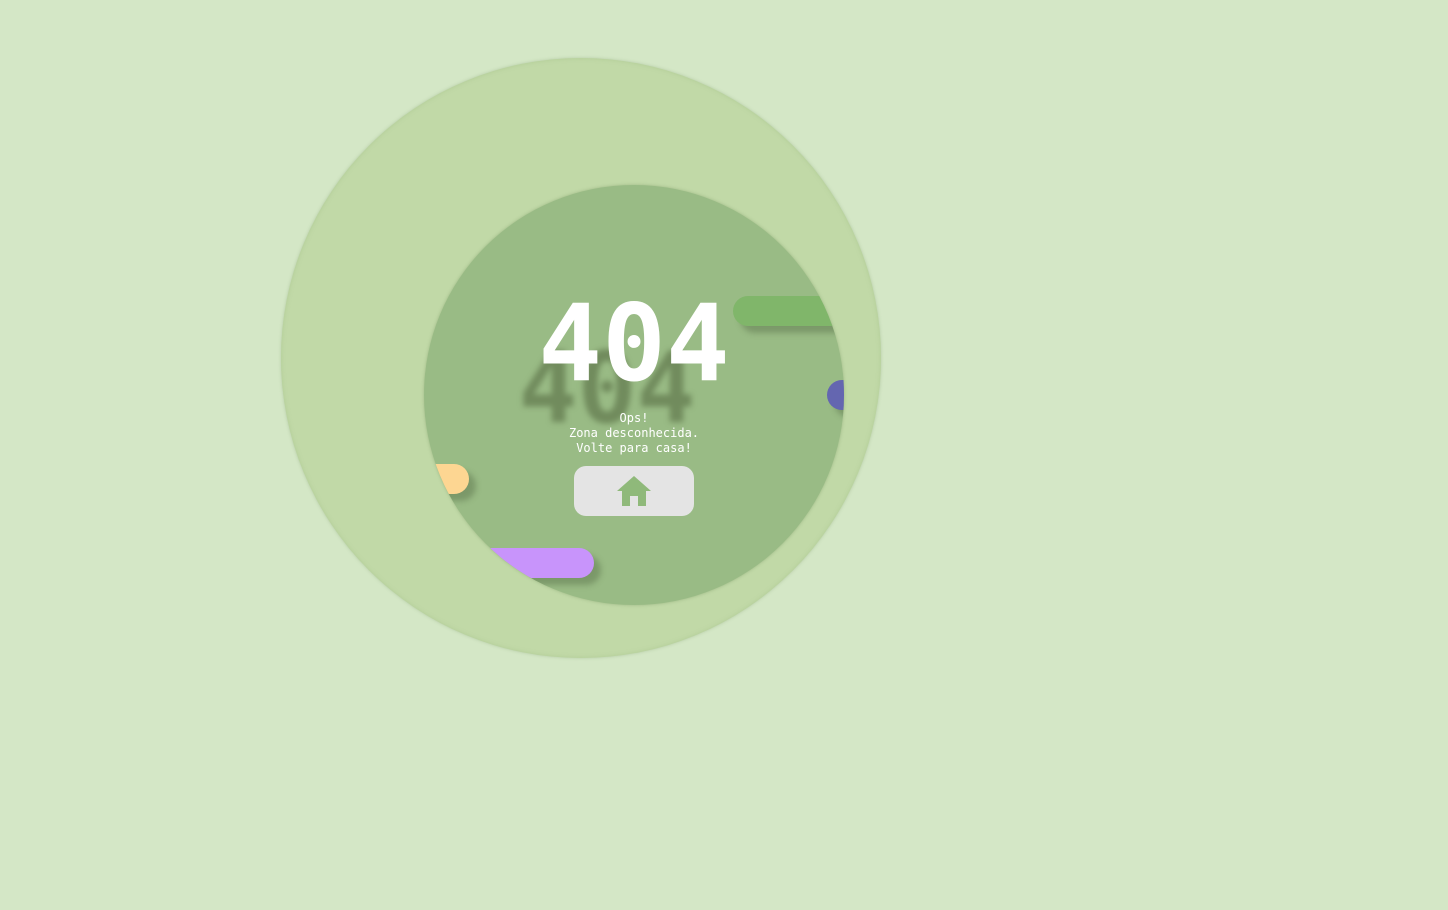 This screenshot has height=910, width=1448. I want to click on error-message: Ops! Zona desconhecida. Volte para casa!, so click(634, 433).